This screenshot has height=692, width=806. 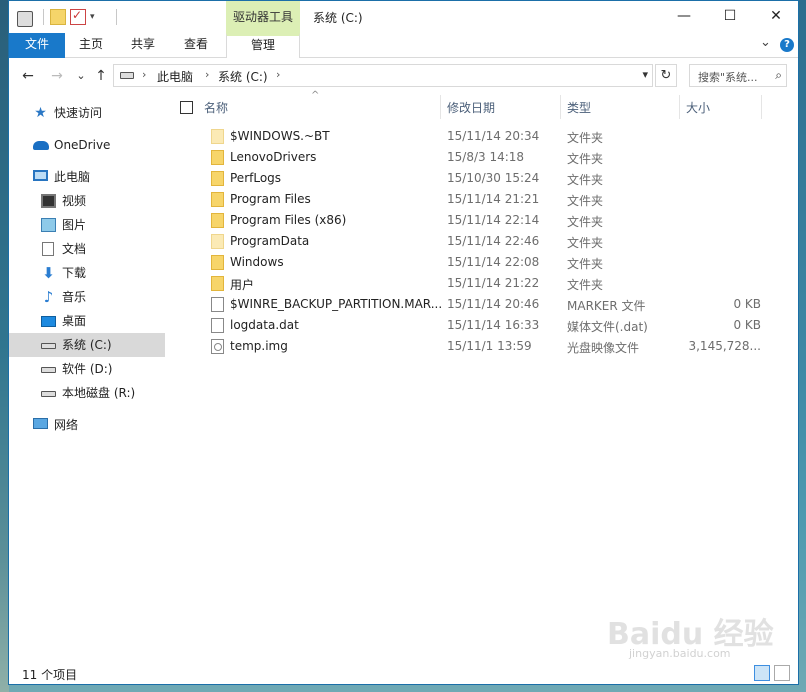 What do you see at coordinates (782, 673) in the screenshot?
I see `large-icons-view-icon` at bounding box center [782, 673].